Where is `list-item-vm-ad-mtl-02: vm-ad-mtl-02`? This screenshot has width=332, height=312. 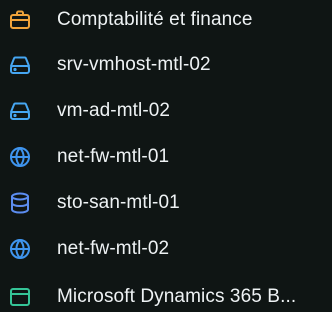
list-item-vm-ad-mtl-02: vm-ad-mtl-02 is located at coordinates (166, 111).